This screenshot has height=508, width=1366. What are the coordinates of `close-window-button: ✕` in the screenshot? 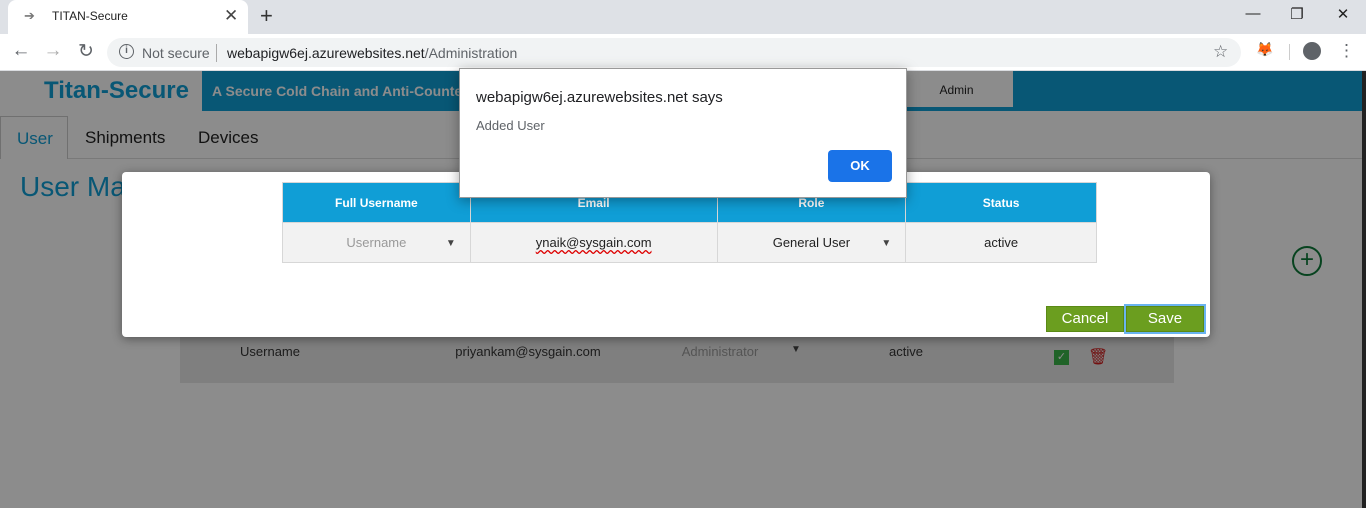 It's located at (1343, 14).